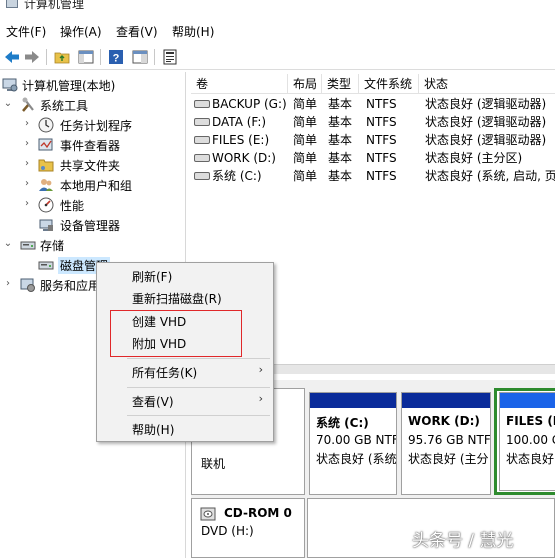 This screenshot has width=555, height=558. I want to click on menu-item-rescan-disks: 重新扫描磁盘(R), so click(177, 298).